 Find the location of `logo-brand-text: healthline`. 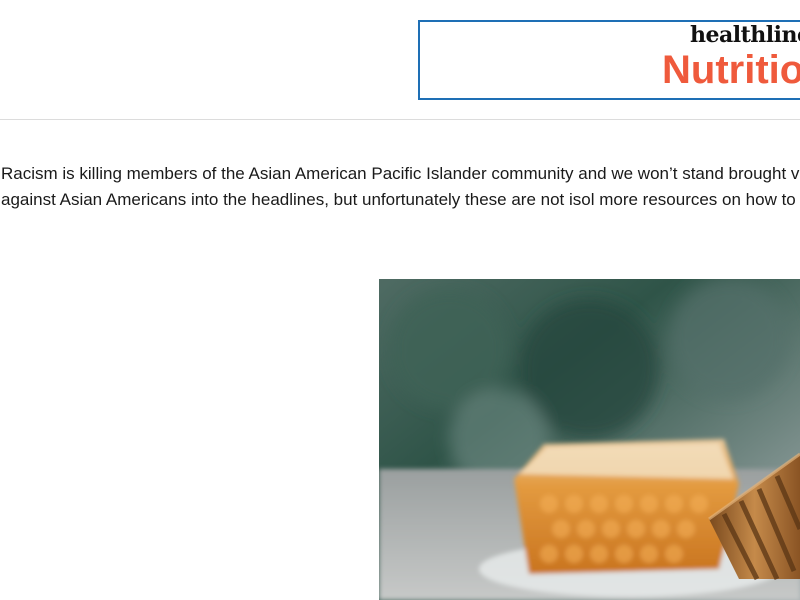

logo-brand-text: healthline is located at coordinates (745, 35).